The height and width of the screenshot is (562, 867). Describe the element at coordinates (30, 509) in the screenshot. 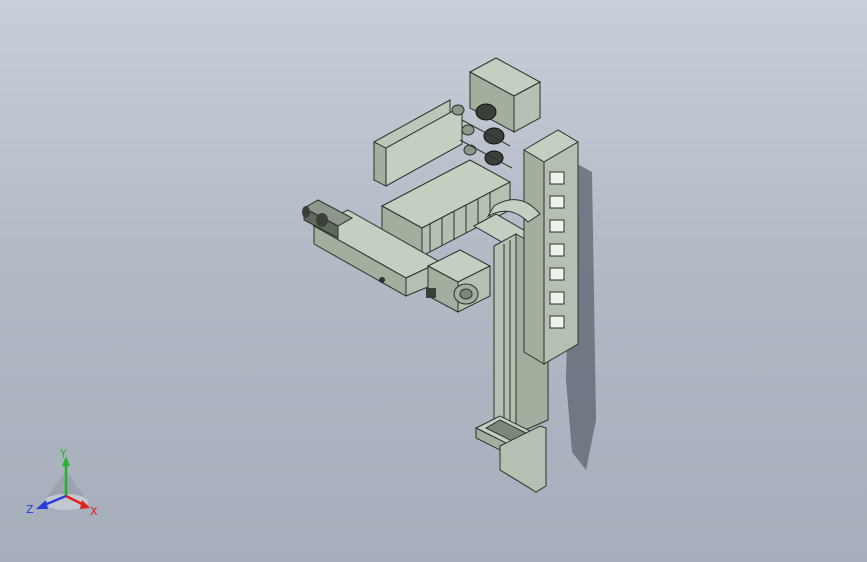

I see `axis-label-z: Z` at that location.